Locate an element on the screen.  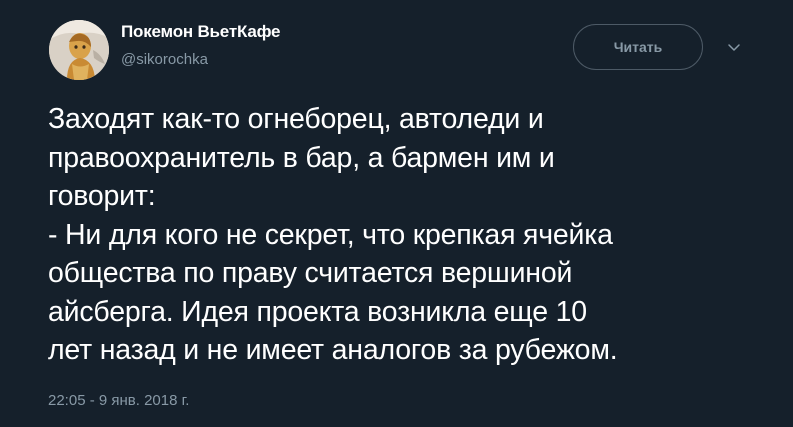
username: @sikorochka is located at coordinates (164, 59).